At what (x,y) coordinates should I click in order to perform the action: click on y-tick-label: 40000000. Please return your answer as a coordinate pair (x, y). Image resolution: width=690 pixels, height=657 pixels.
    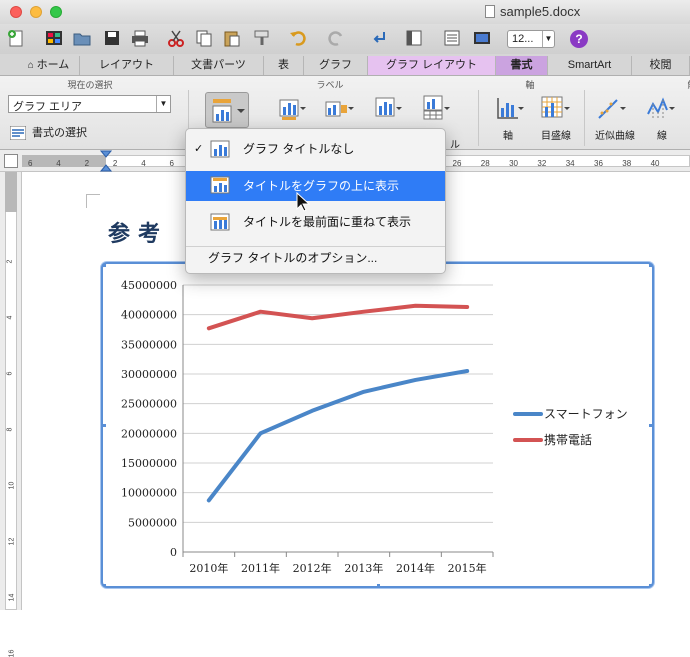
    Looking at the image, I should click on (149, 315).